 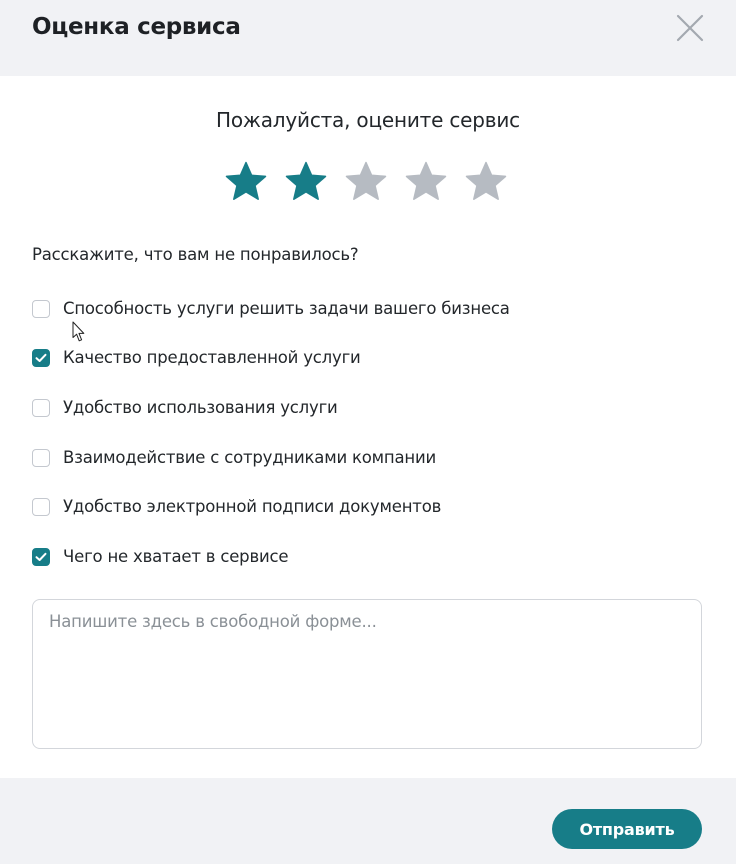 I want to click on option-label: Качество предоставленной услуги, so click(x=212, y=357).